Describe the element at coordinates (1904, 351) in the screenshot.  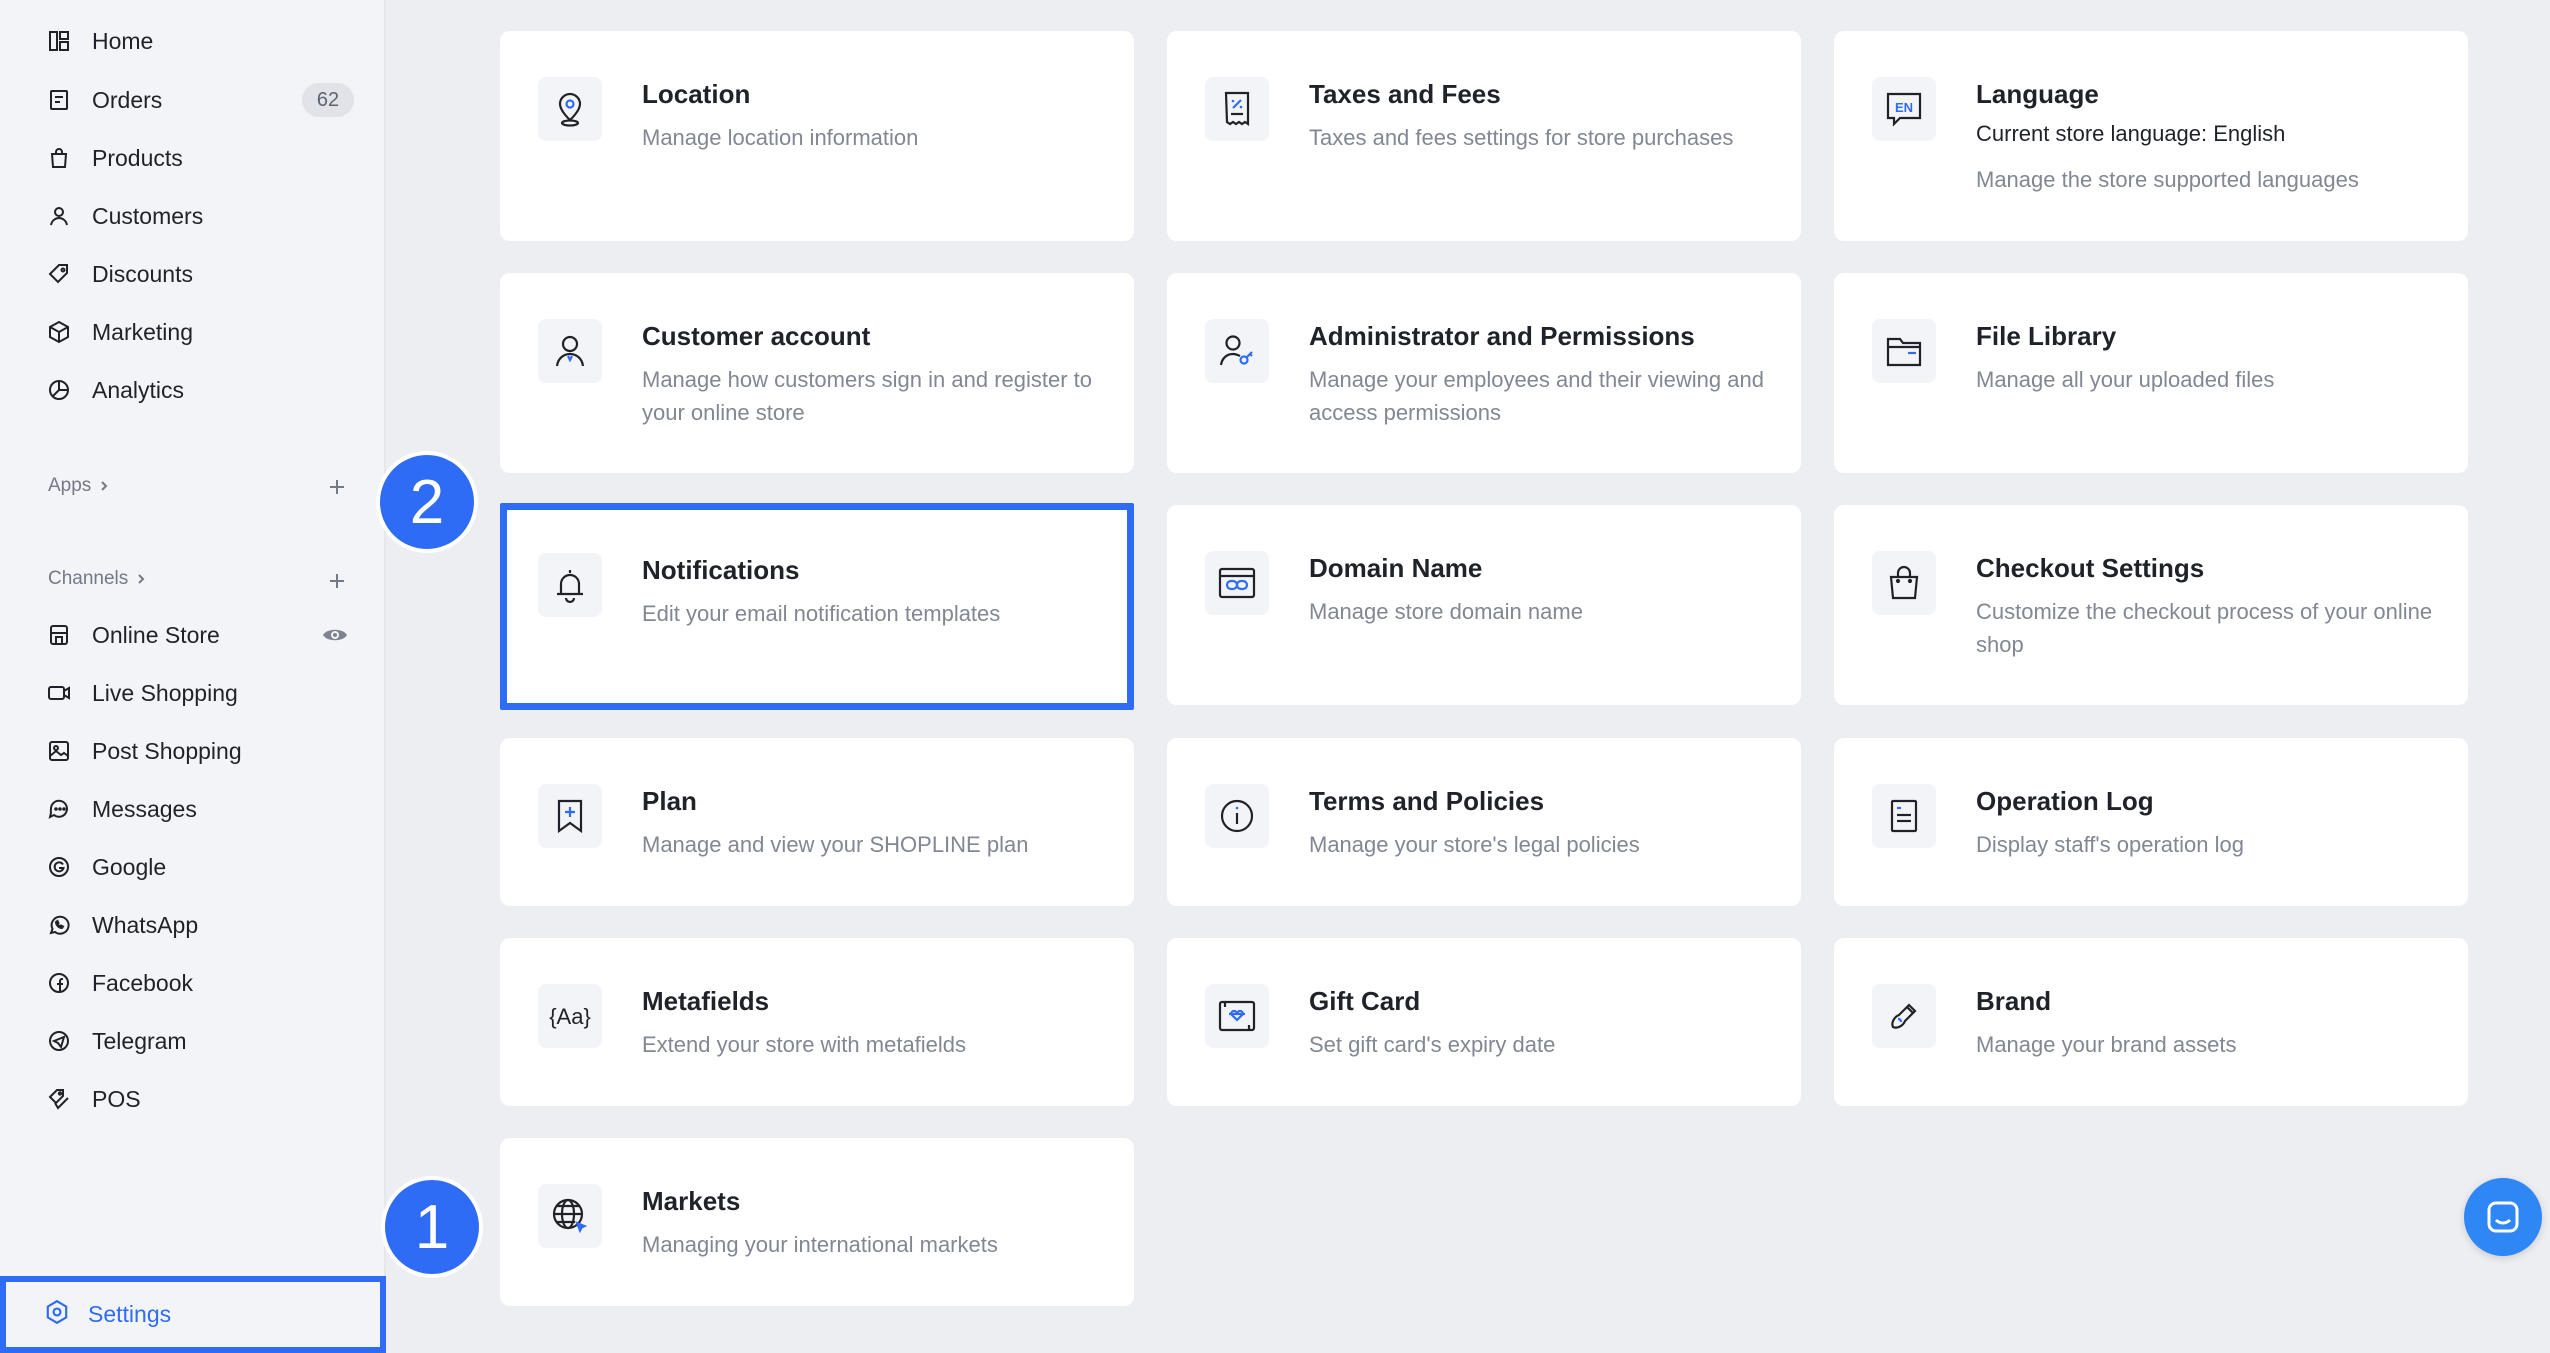
I see `folder-icon` at that location.